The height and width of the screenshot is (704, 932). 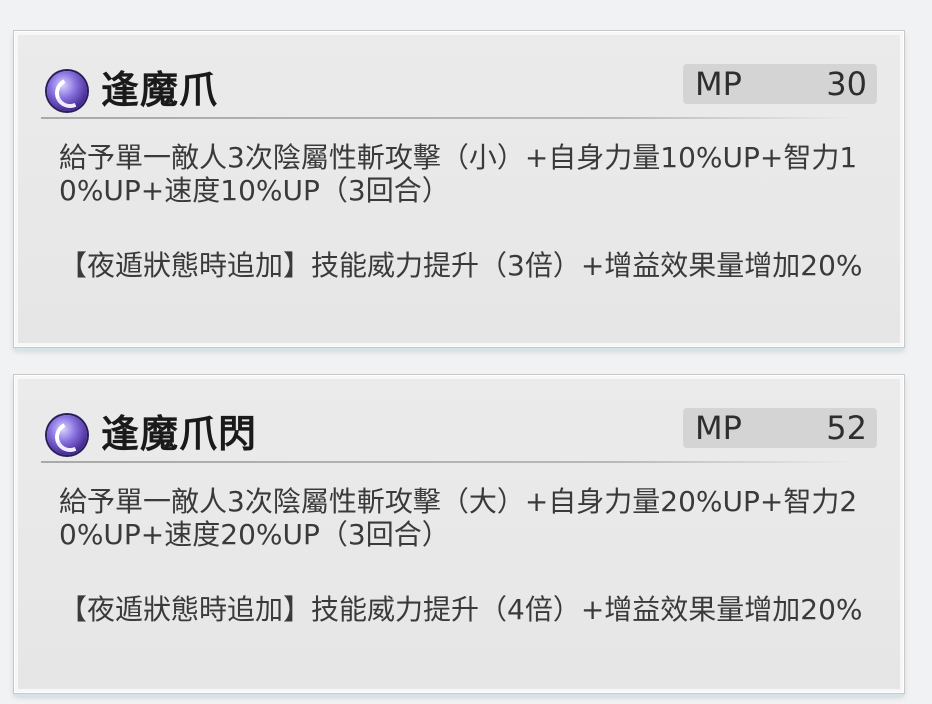 What do you see at coordinates (461, 431) in the screenshot?
I see `skill-header: 逢魔爪閃 MP 52` at bounding box center [461, 431].